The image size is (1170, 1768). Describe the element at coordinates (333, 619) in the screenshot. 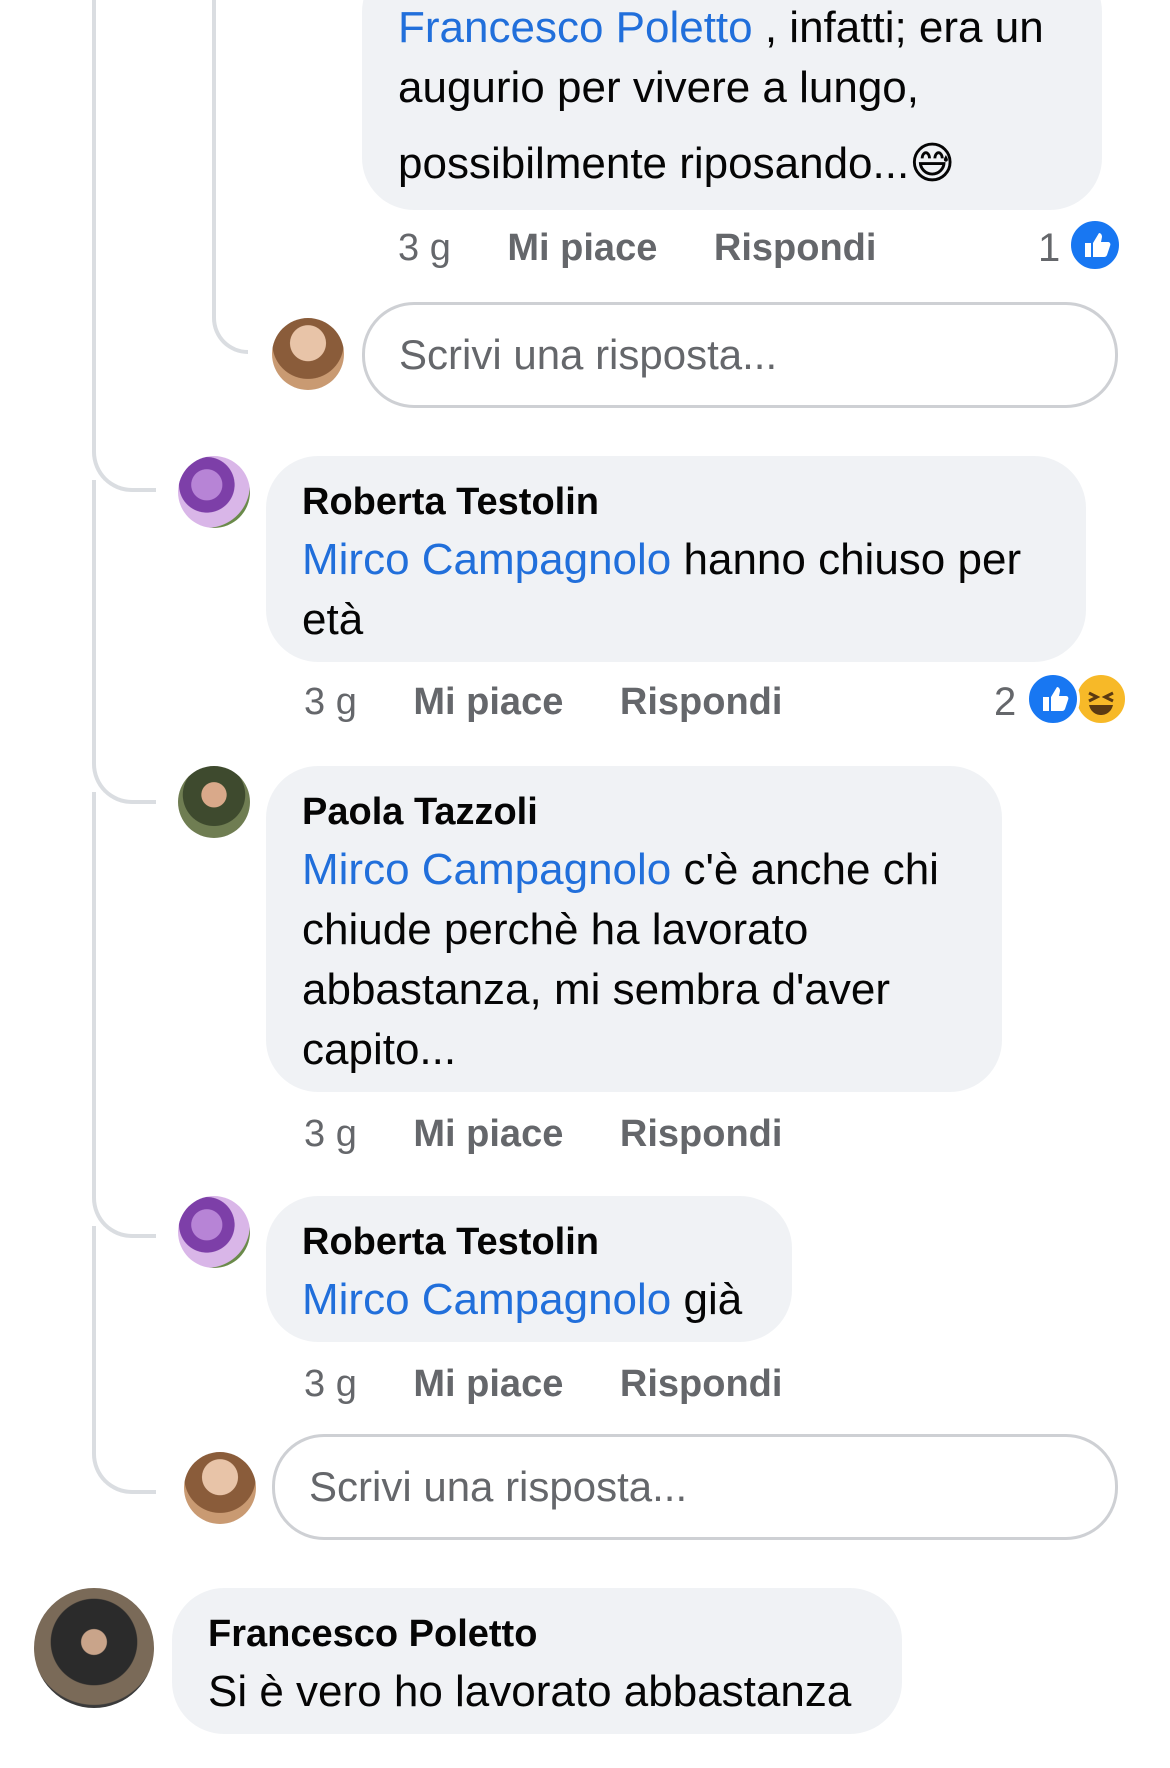

I see `comment-text: età` at that location.